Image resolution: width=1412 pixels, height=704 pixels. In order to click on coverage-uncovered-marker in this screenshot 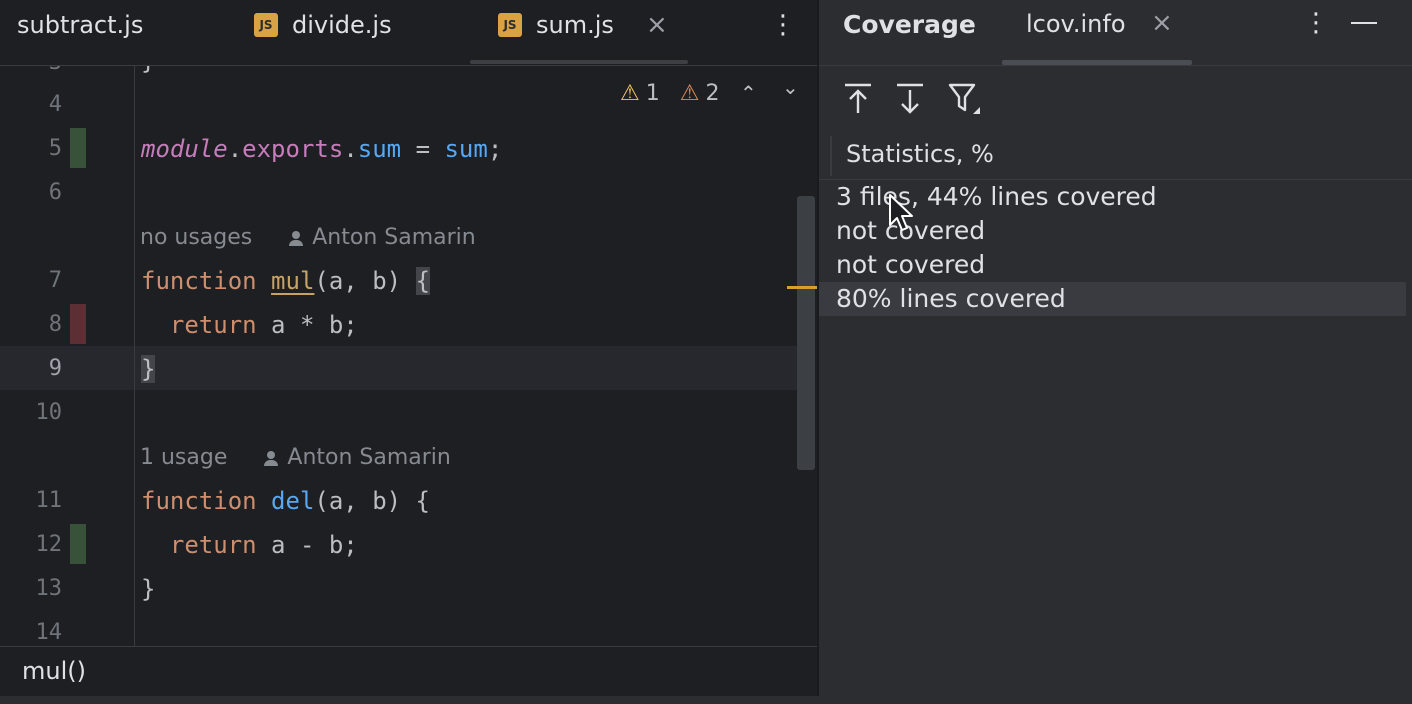, I will do `click(78, 324)`.